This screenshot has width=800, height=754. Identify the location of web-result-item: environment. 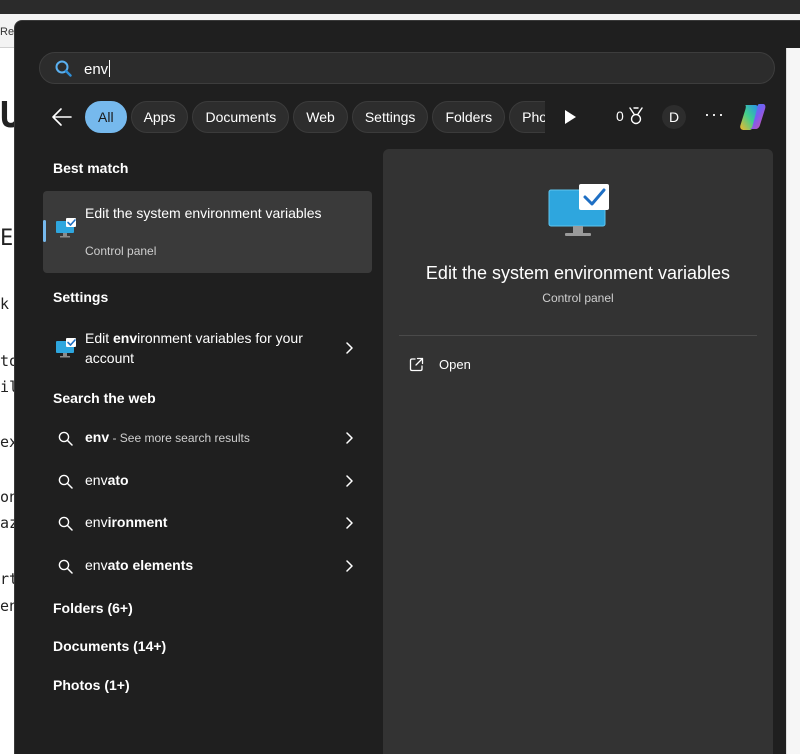
(207, 523).